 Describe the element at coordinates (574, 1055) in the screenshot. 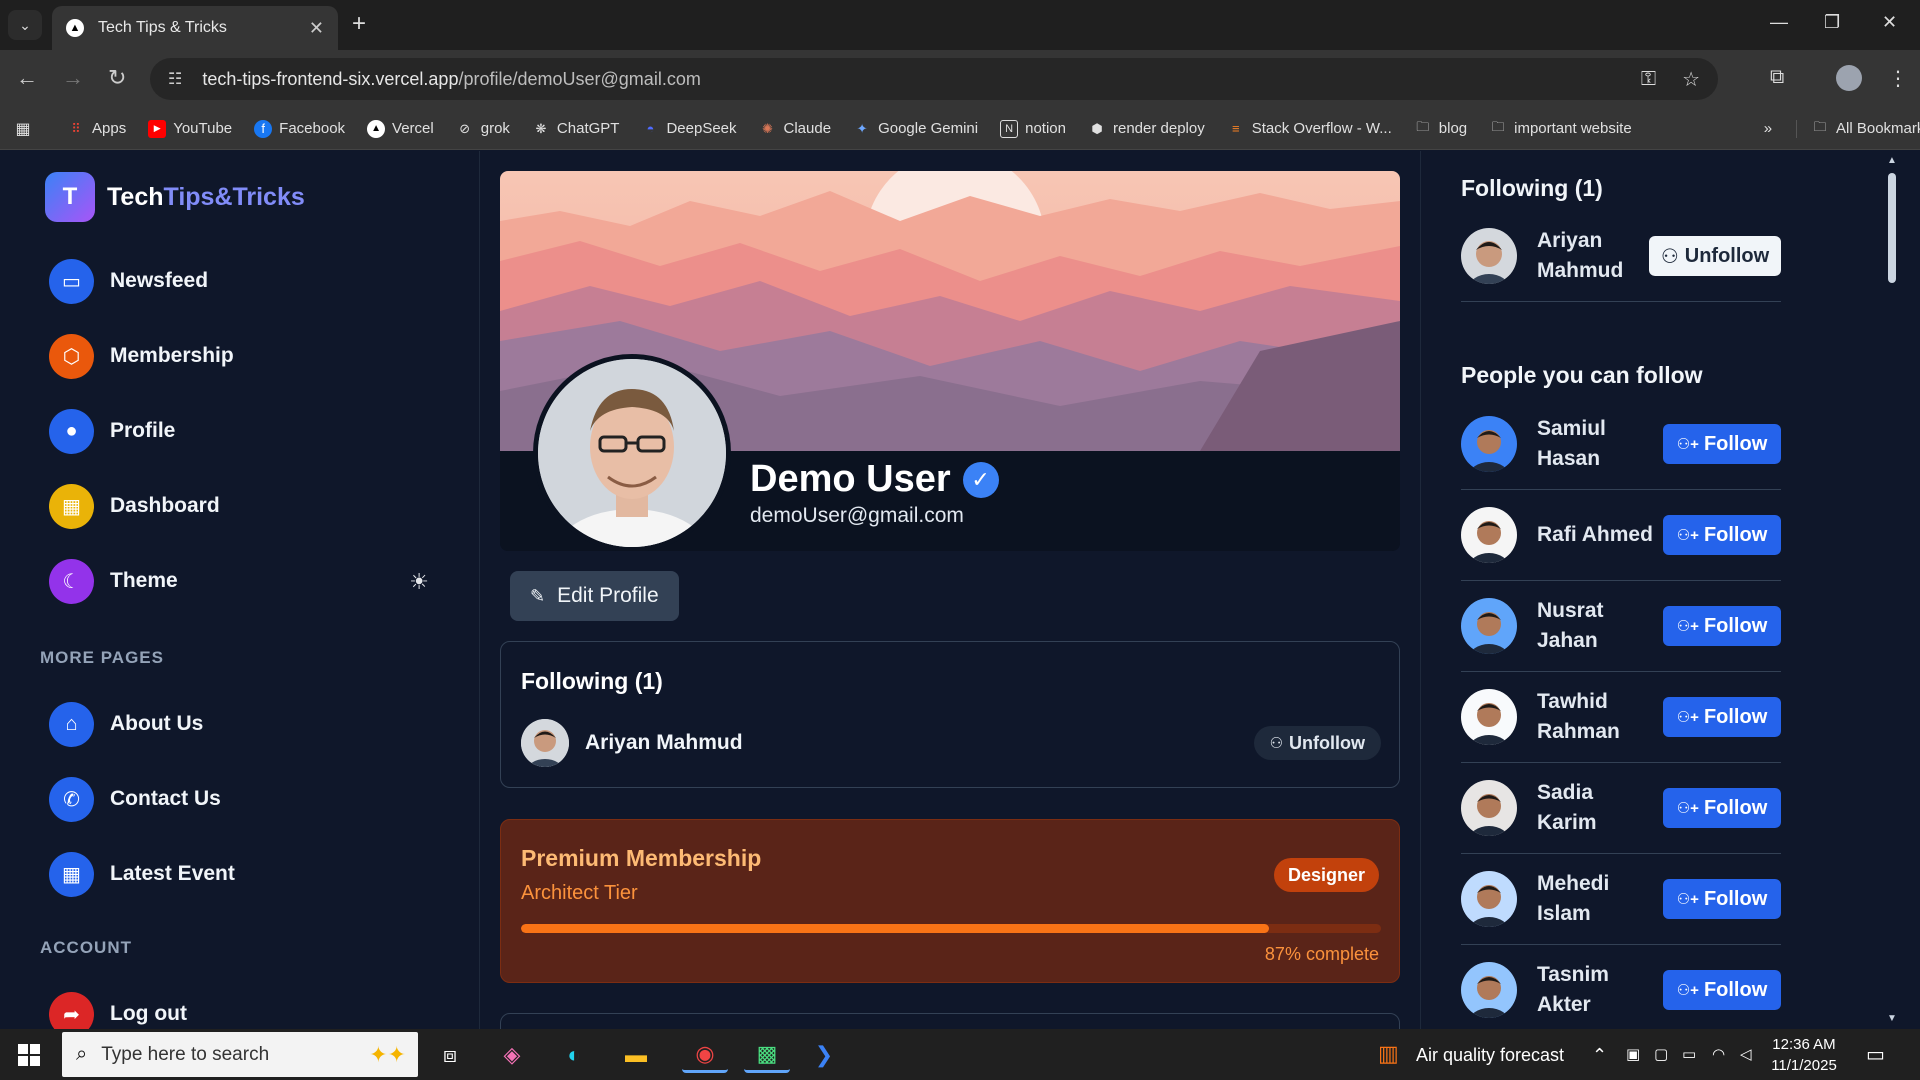

I see `edge-icon: ◐` at that location.